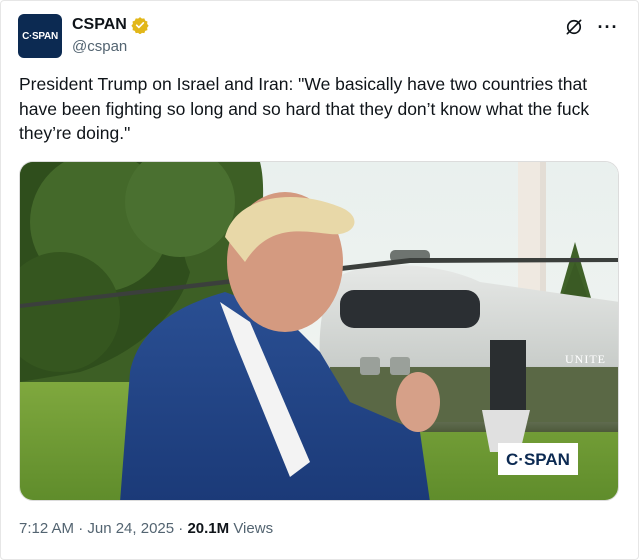  What do you see at coordinates (208, 528) in the screenshot?
I see `views-count: 20.1M` at bounding box center [208, 528].